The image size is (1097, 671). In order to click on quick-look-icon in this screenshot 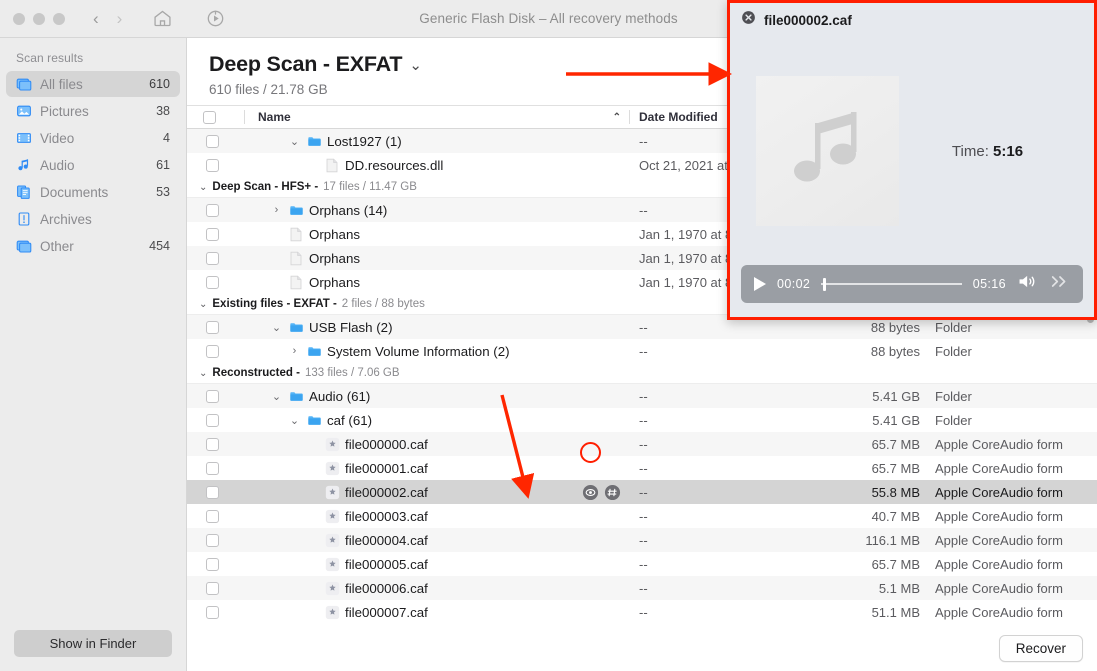, I will do `click(590, 492)`.